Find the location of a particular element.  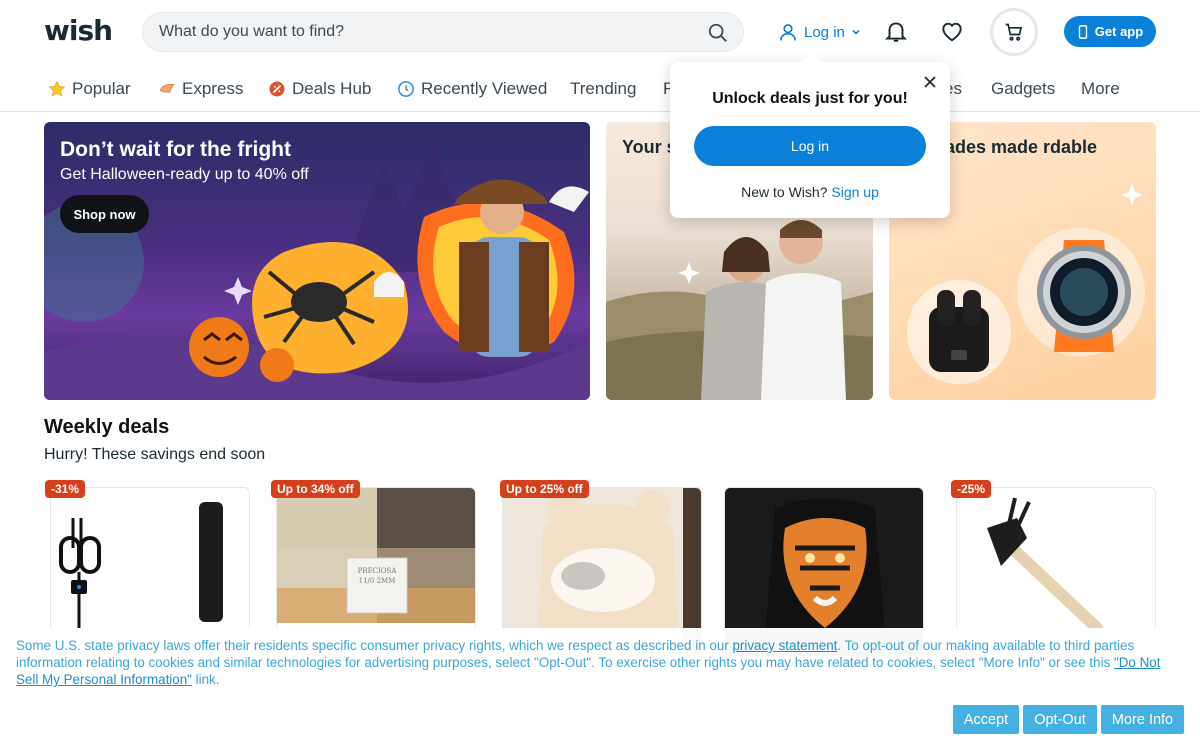

category-gadgets: Gadgets is located at coordinates (1023, 89).